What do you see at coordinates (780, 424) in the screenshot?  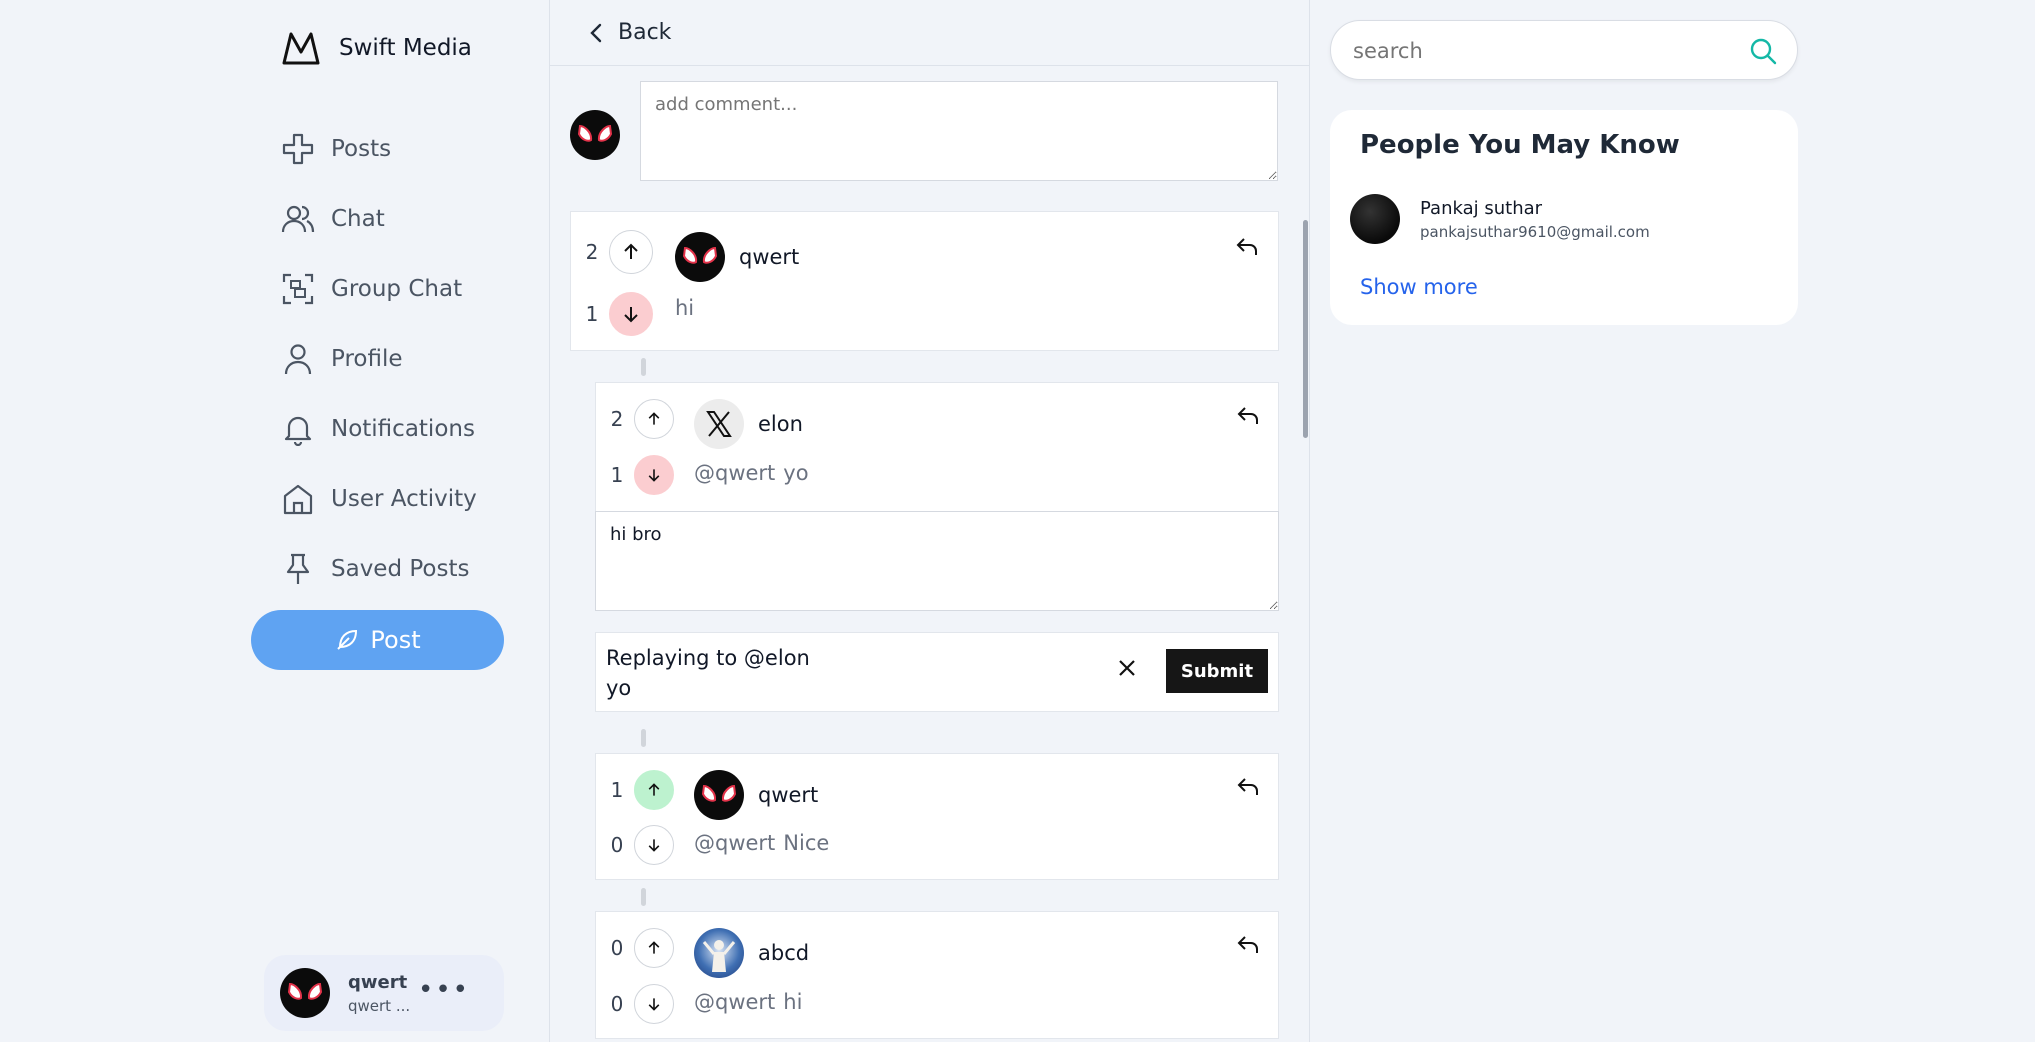 I see `comment-author-name: elon` at bounding box center [780, 424].